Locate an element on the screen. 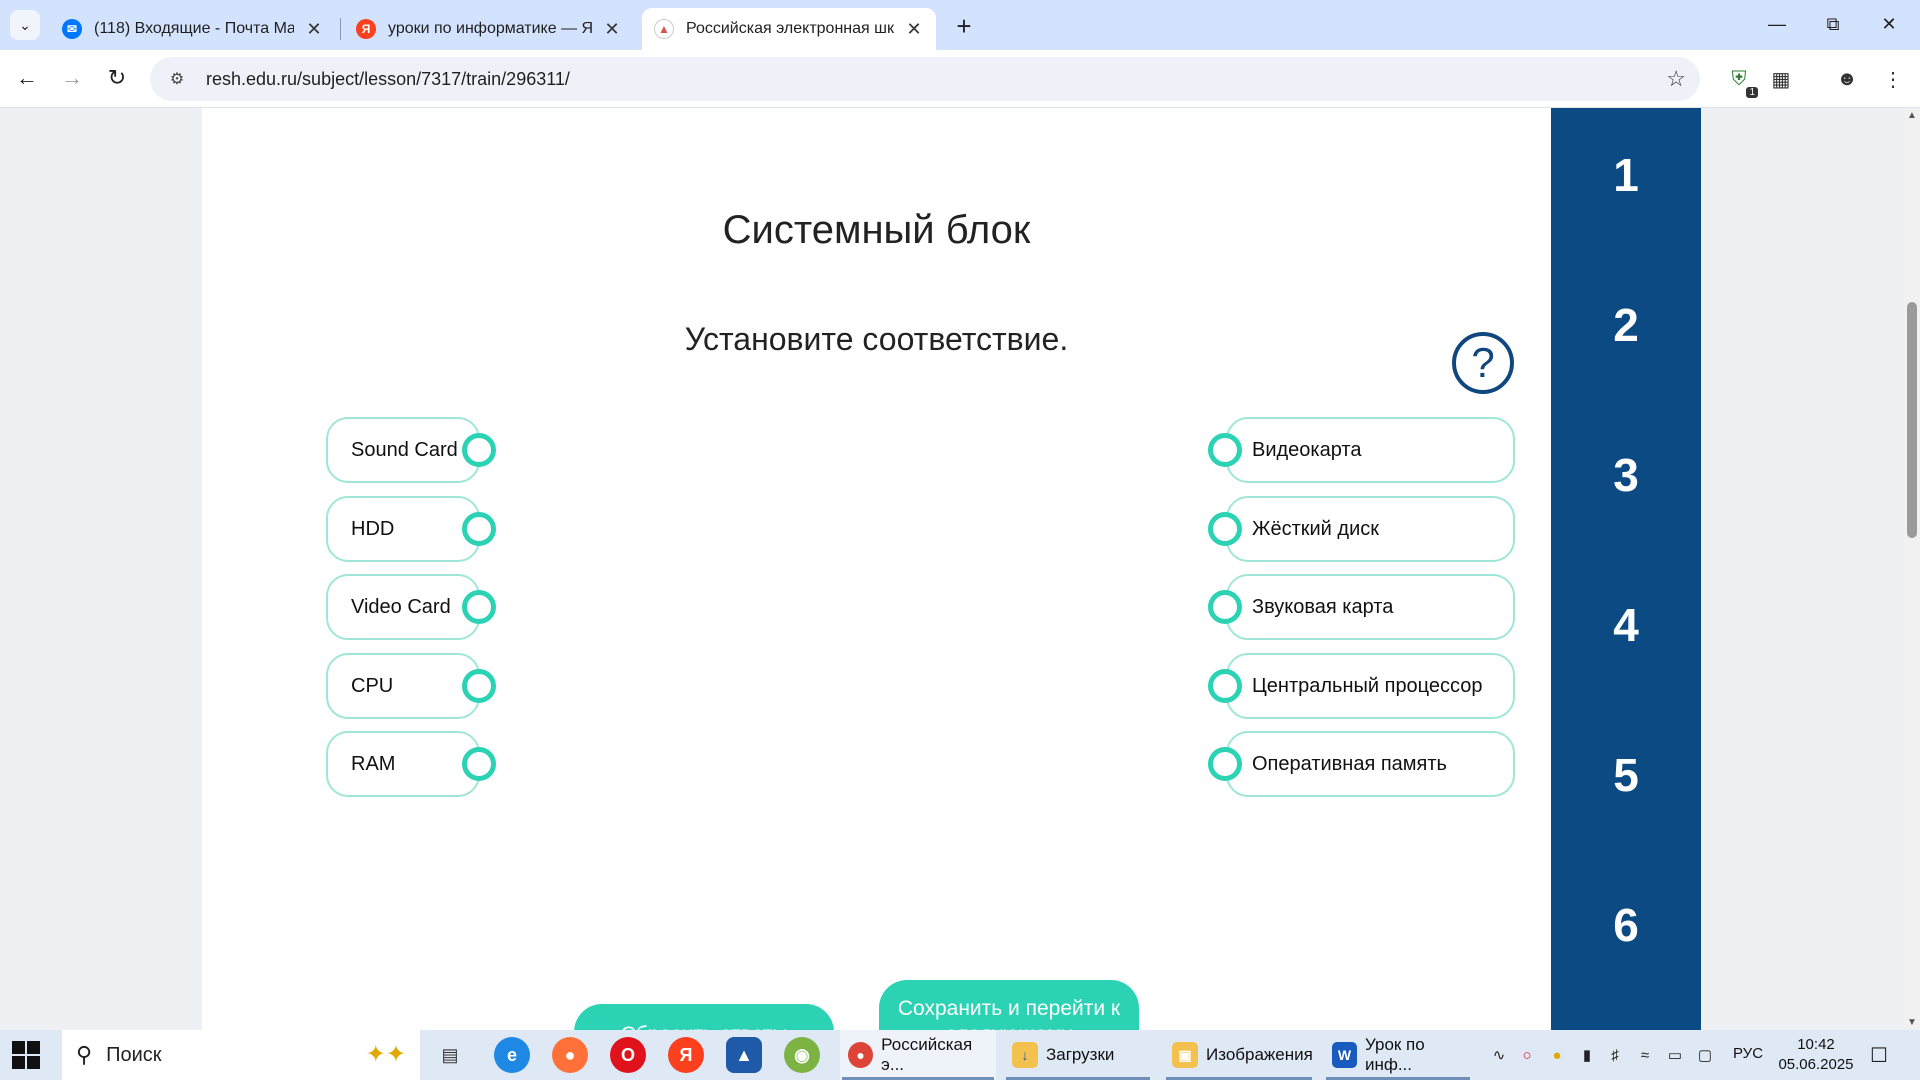 The height and width of the screenshot is (1080, 1920). page-scrollbar: ▲ ▼ is located at coordinates (1912, 569).